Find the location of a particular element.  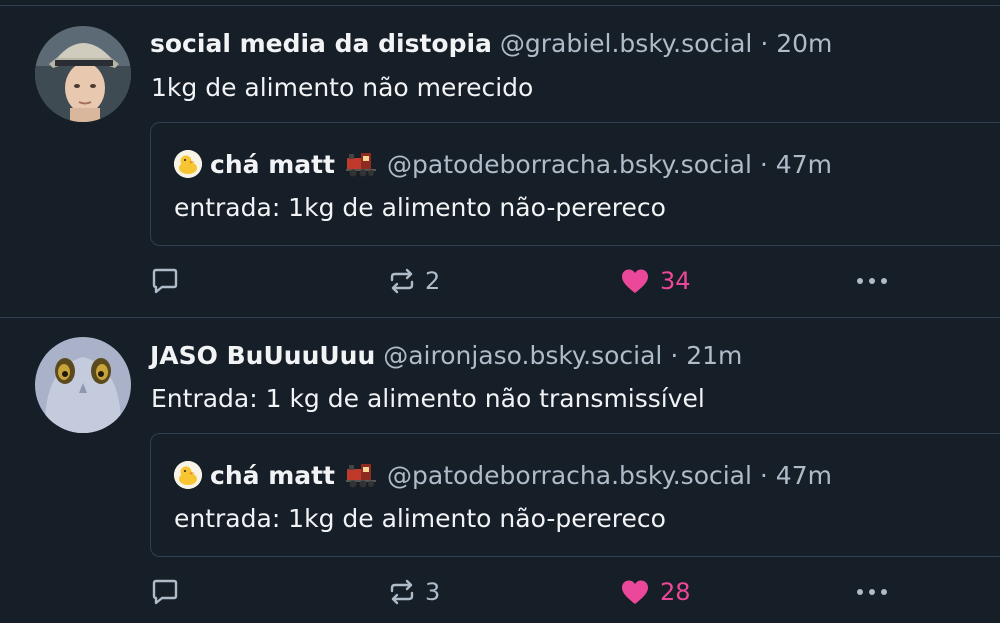

post-timestamp: 21m is located at coordinates (714, 355).